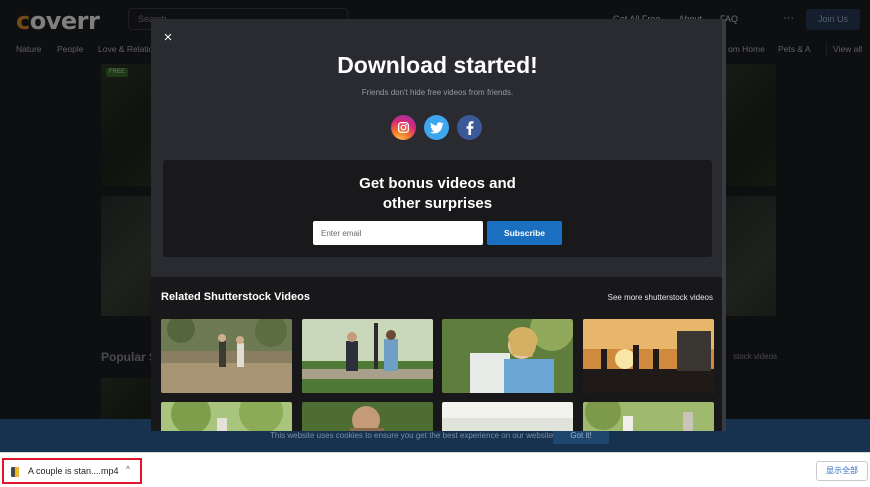 Image resolution: width=870 pixels, height=487 pixels. Describe the element at coordinates (226, 356) in the screenshot. I see `video-thumb-couple-running` at that location.